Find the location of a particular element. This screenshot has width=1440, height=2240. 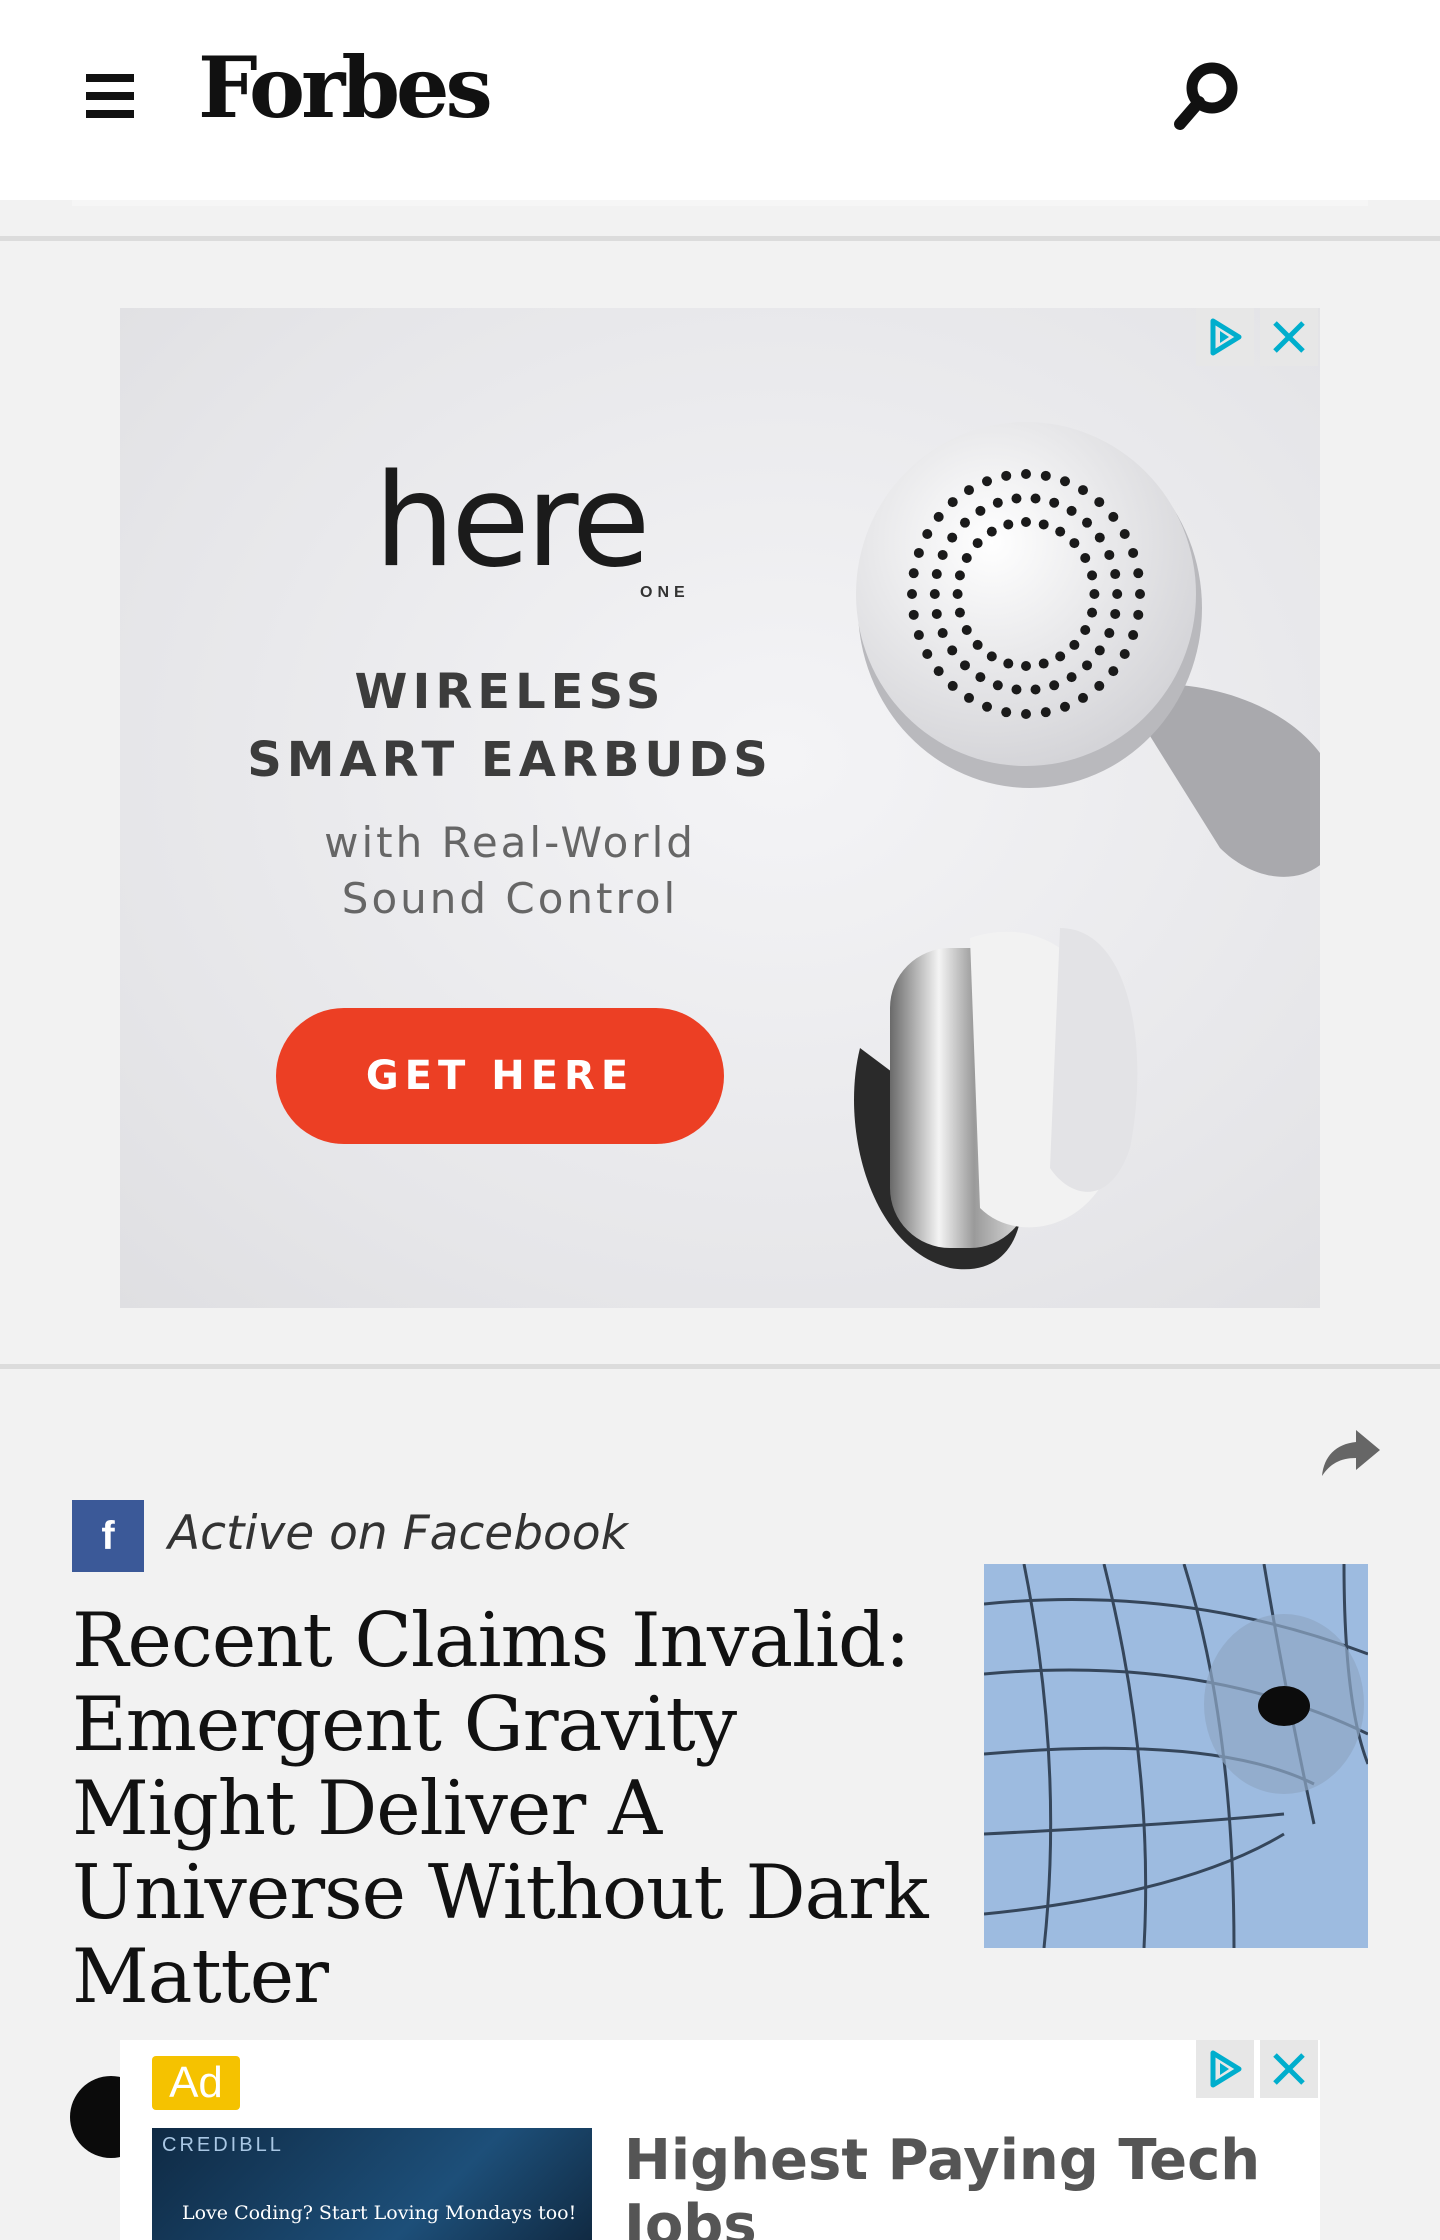

forbes-logo: Forbes is located at coordinates (345, 88).